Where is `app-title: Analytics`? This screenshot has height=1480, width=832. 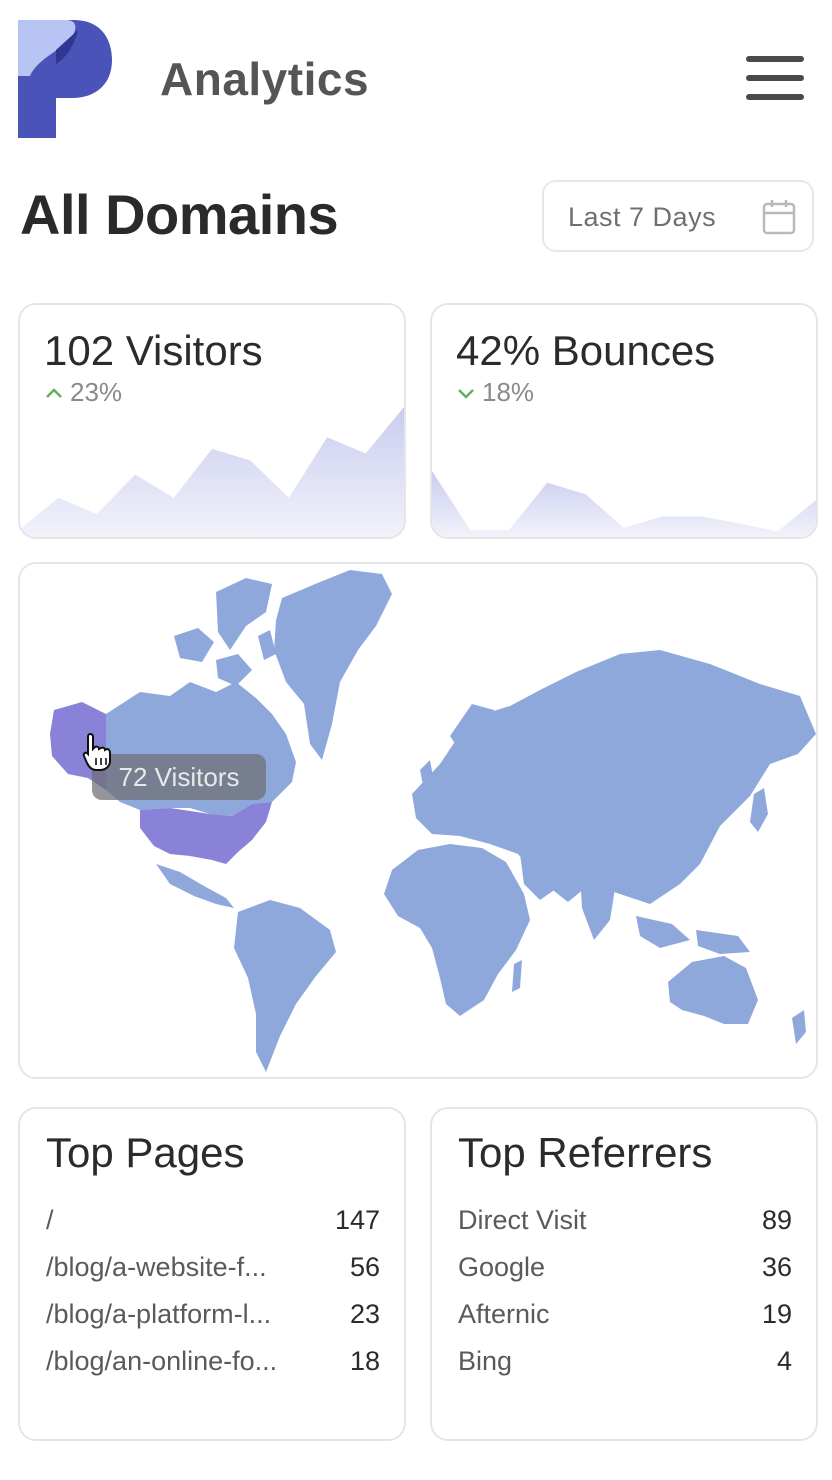 app-title: Analytics is located at coordinates (265, 79).